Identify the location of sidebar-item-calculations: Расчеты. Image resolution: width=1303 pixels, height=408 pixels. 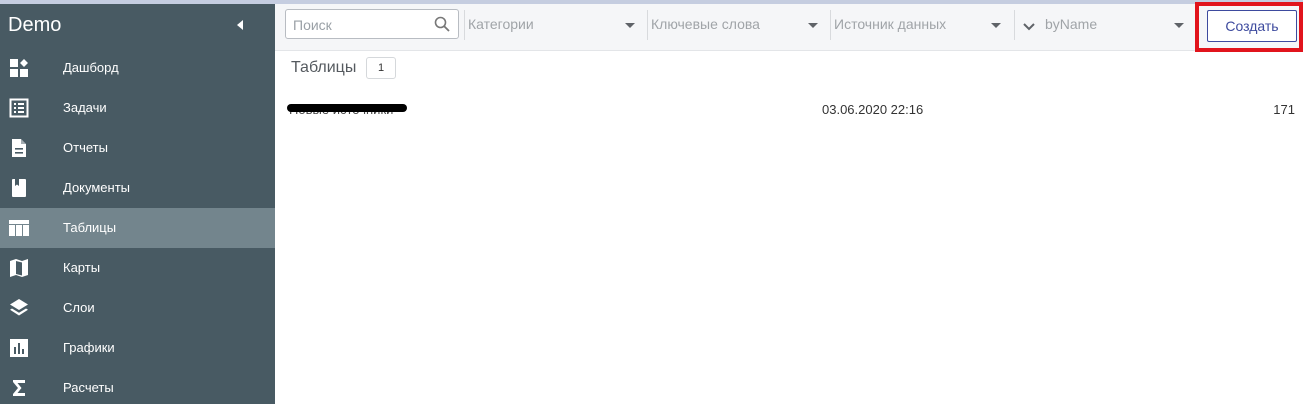
(137, 388).